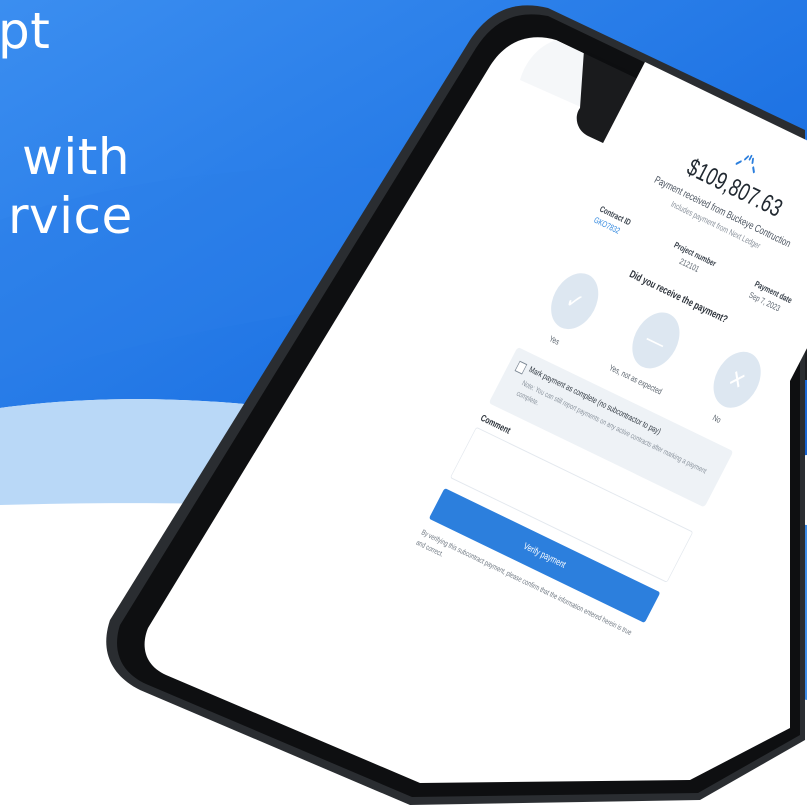 The height and width of the screenshot is (808, 807). What do you see at coordinates (656, 340) in the screenshot?
I see `minus-icon: —` at bounding box center [656, 340].